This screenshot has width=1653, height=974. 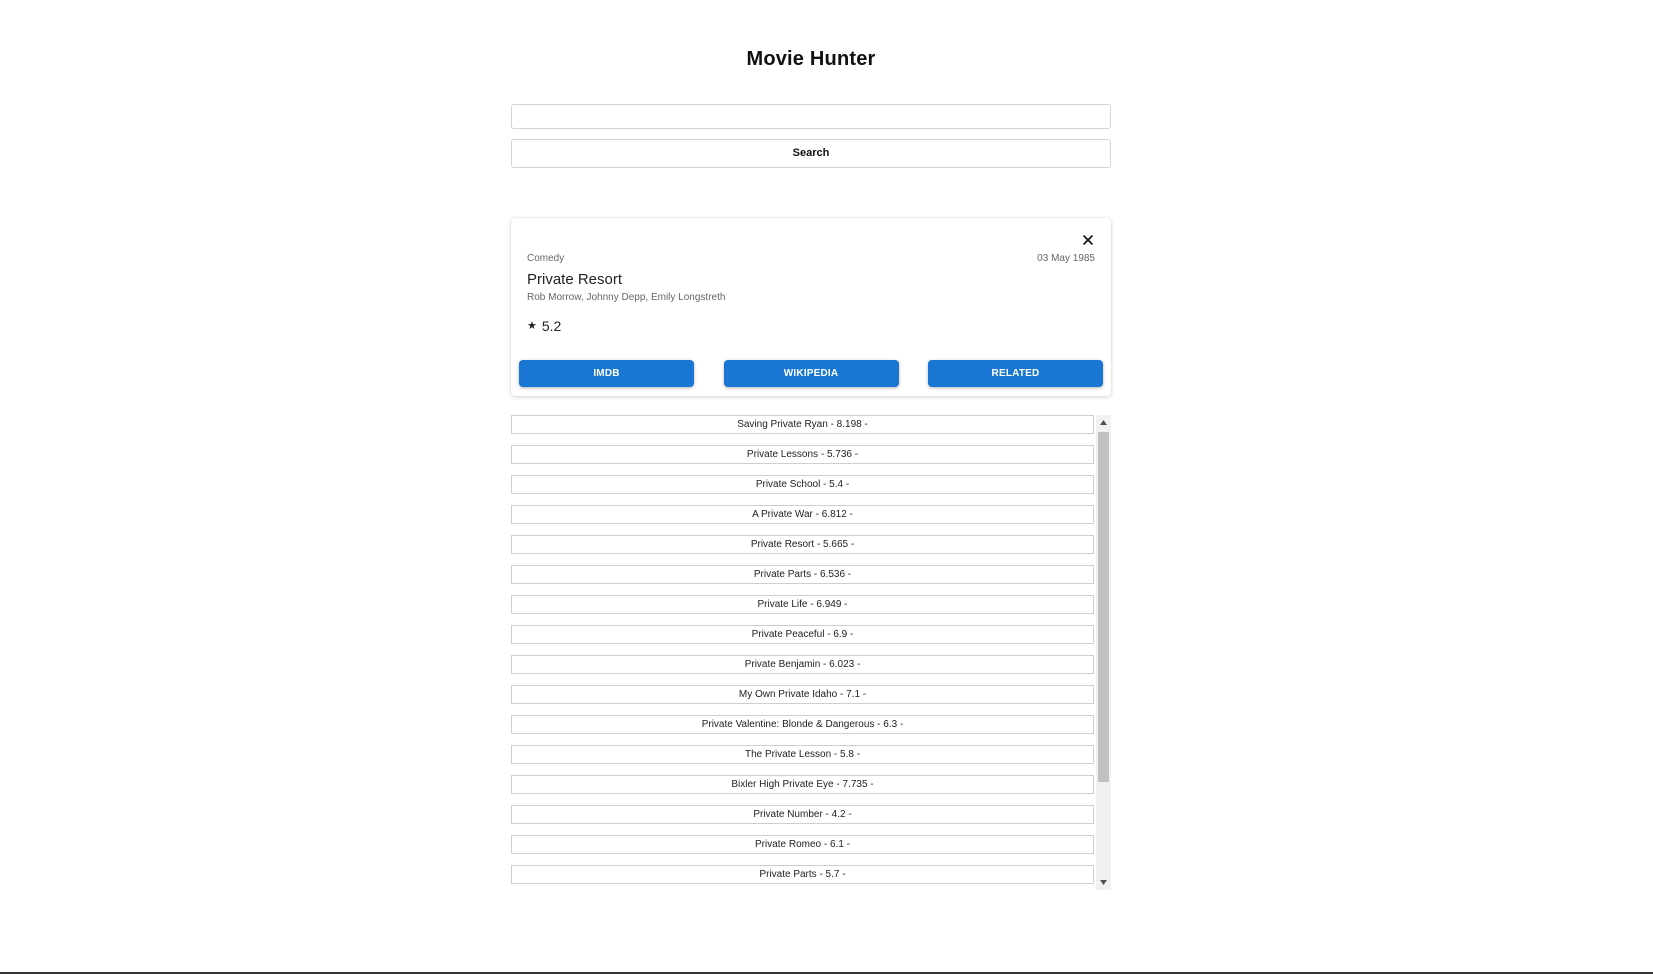 I want to click on result-item: Private School - 5.4 -, so click(x=802, y=484).